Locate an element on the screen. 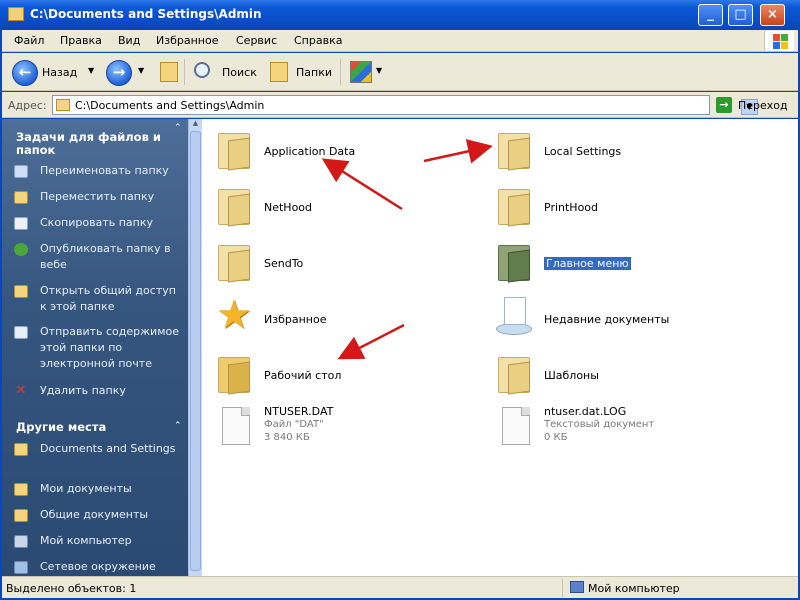 The image size is (800, 600). item-type: Файл "DAT" is located at coordinates (294, 424).